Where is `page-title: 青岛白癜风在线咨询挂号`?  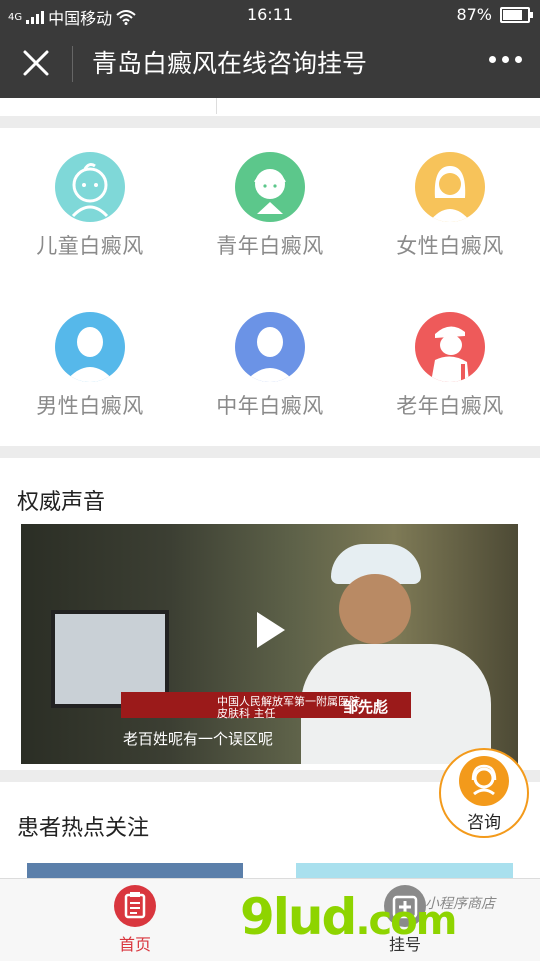
page-title: 青岛白癜风在线咨询挂号 is located at coordinates (230, 63).